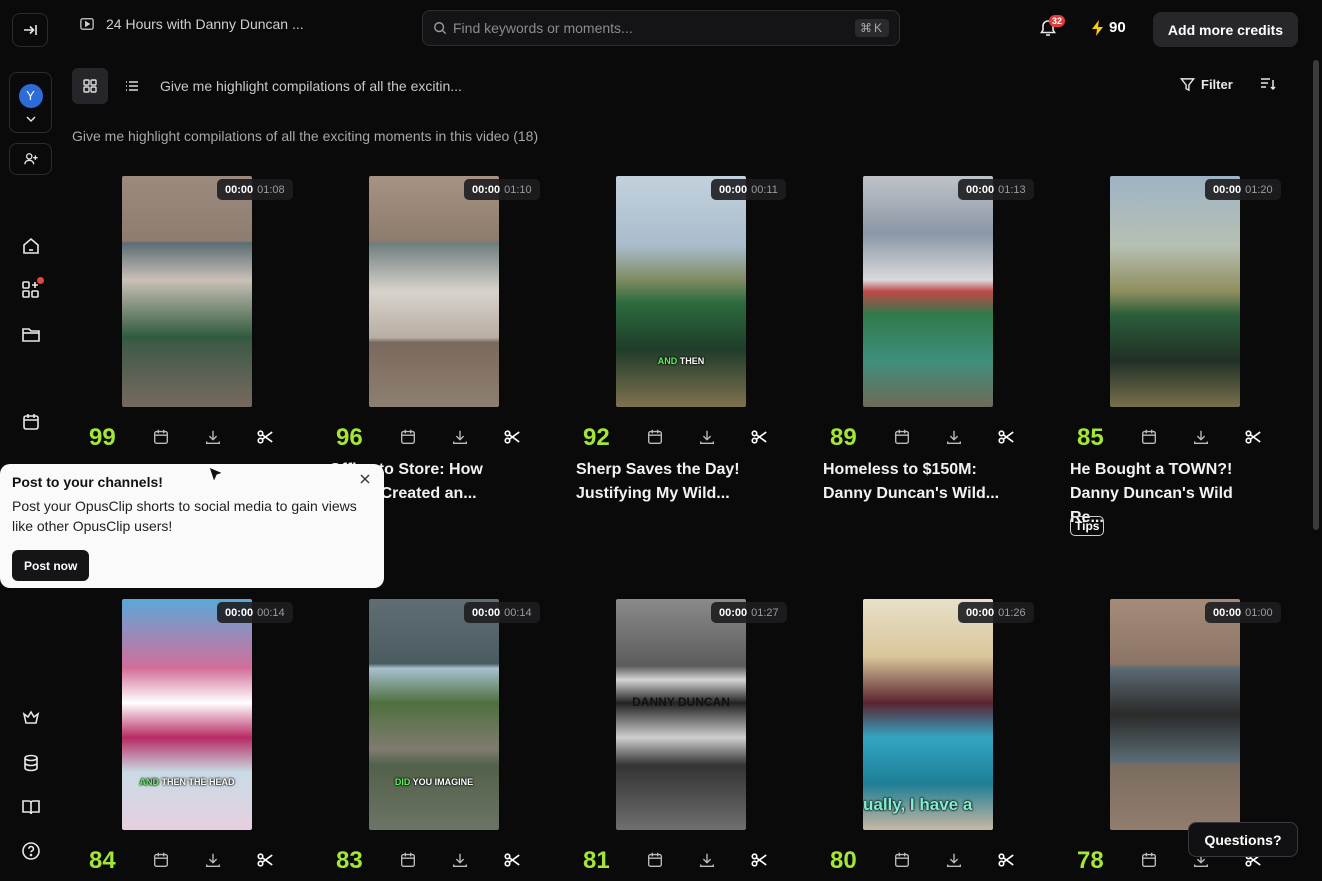 Image resolution: width=1322 pixels, height=881 pixels. Describe the element at coordinates (51, 565) in the screenshot. I see `post-now-button: Post now` at that location.